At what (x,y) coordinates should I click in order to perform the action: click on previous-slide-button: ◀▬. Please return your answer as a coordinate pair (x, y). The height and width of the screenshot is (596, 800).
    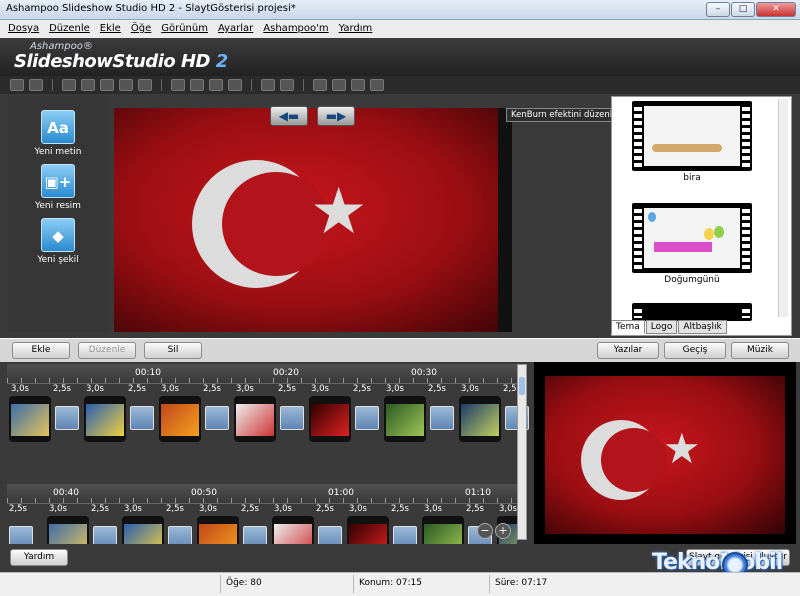
    Looking at the image, I should click on (289, 116).